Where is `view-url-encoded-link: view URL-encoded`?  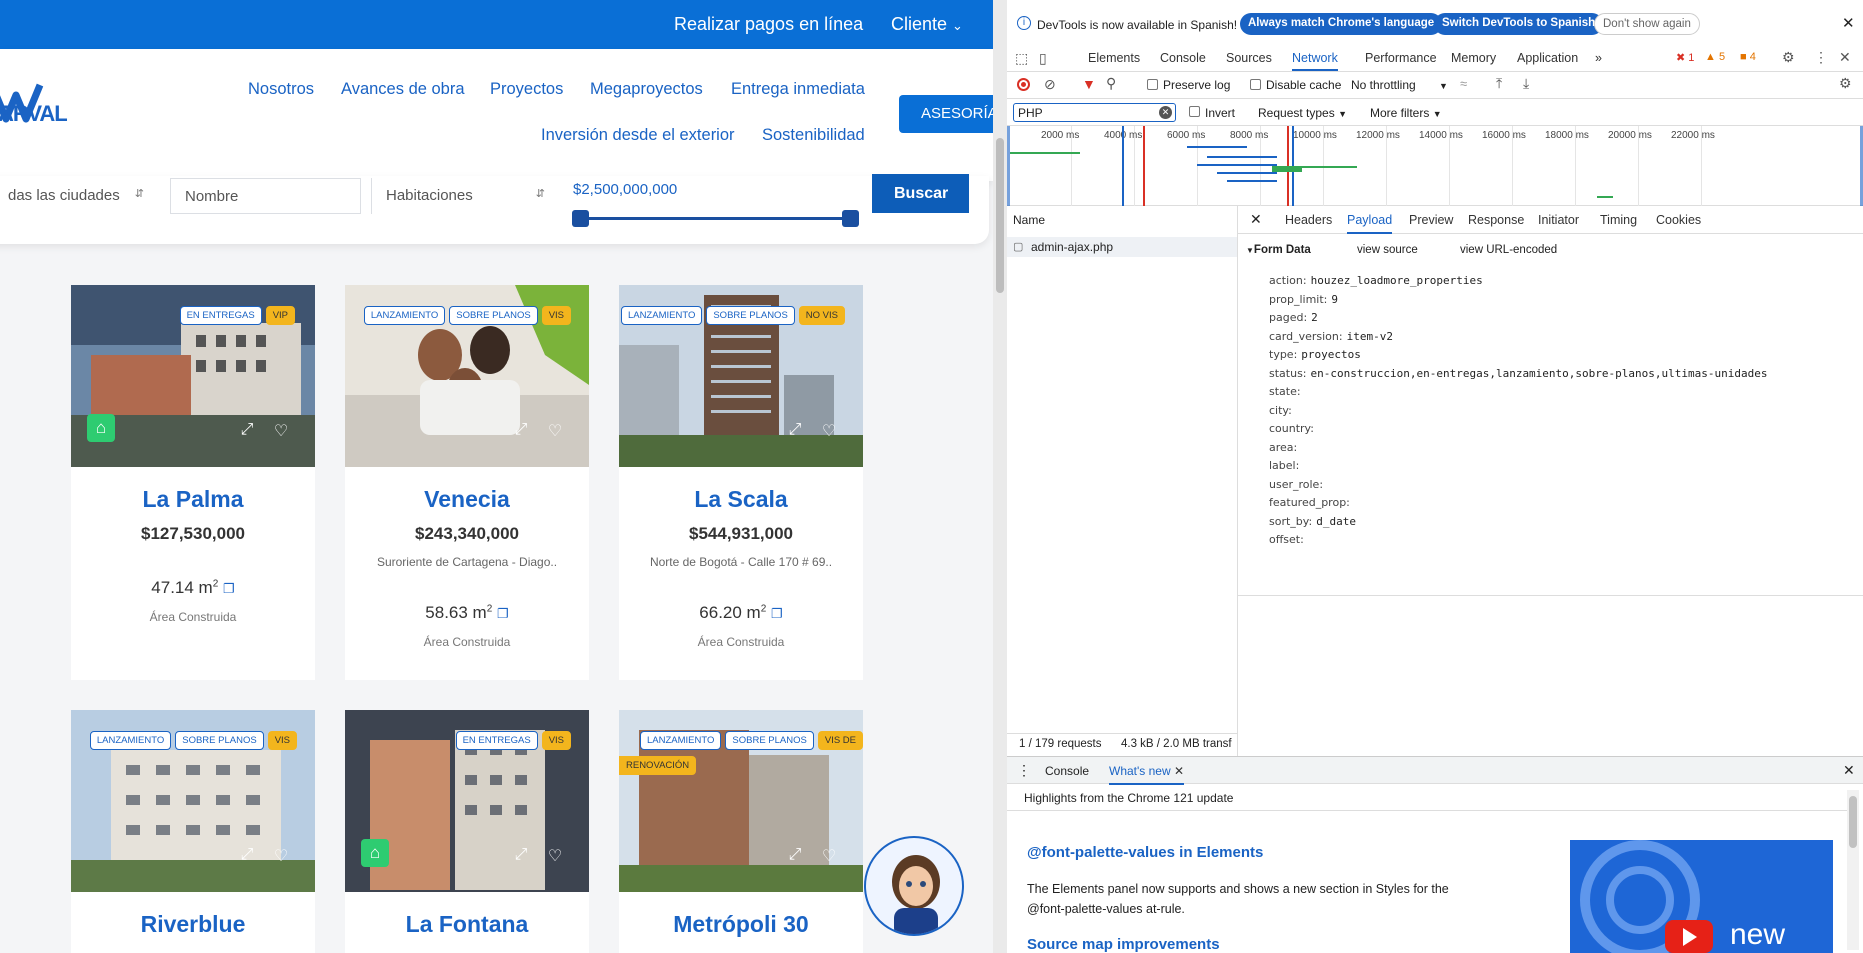 view-url-encoded-link: view URL-encoded is located at coordinates (1508, 250).